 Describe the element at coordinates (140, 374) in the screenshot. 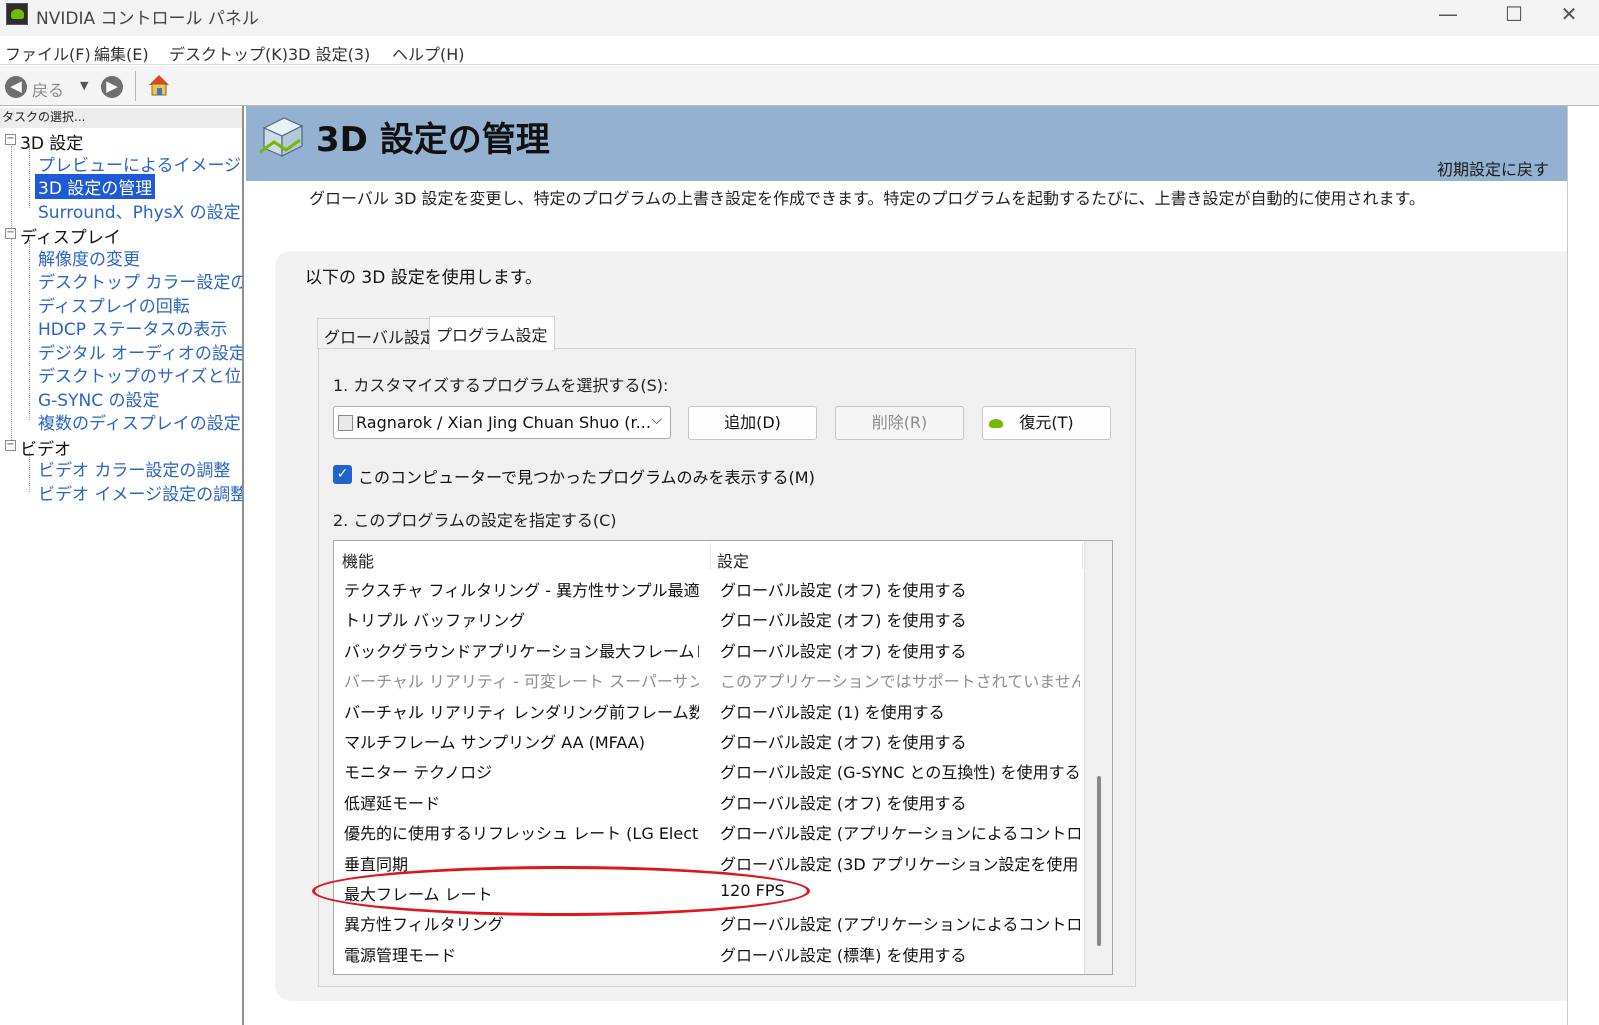

I see `task-desktop-size-position: デスクトップのサイズと位置の調整` at that location.